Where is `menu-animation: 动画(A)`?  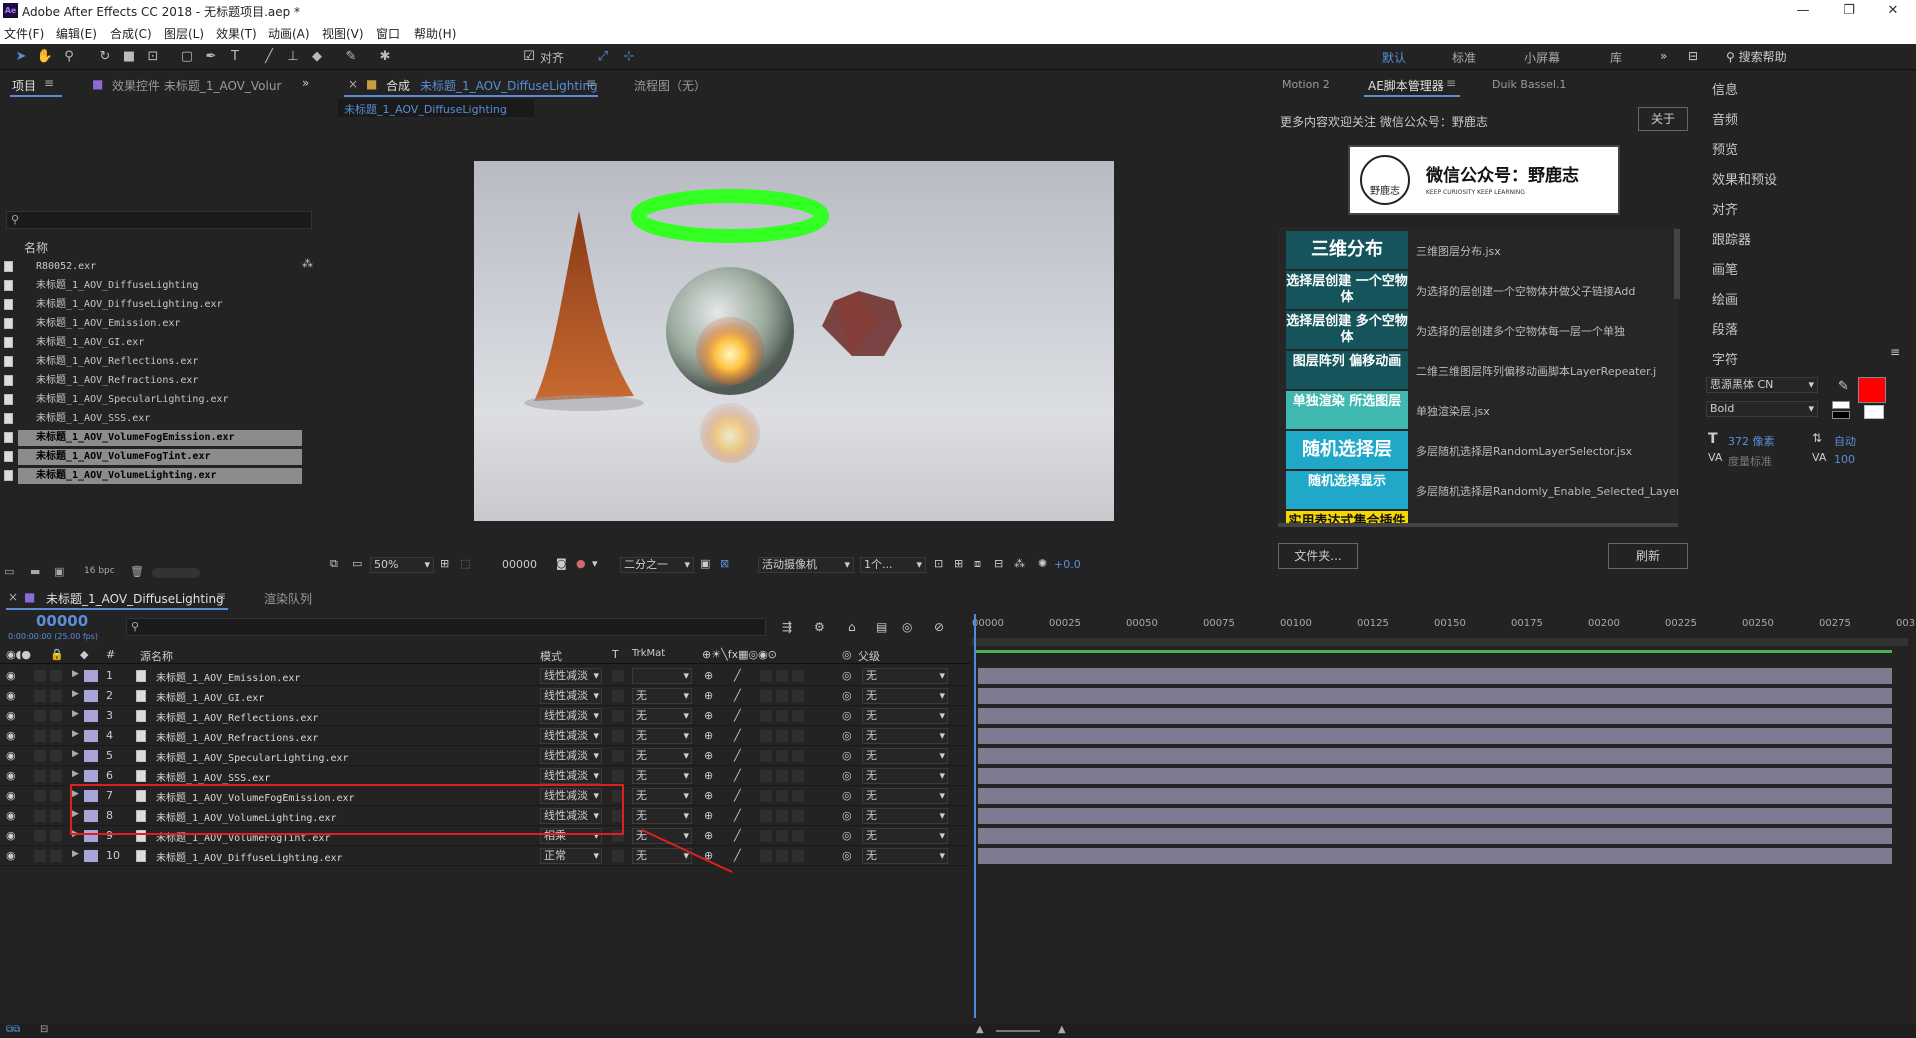
menu-animation: 动画(A) is located at coordinates (289, 33).